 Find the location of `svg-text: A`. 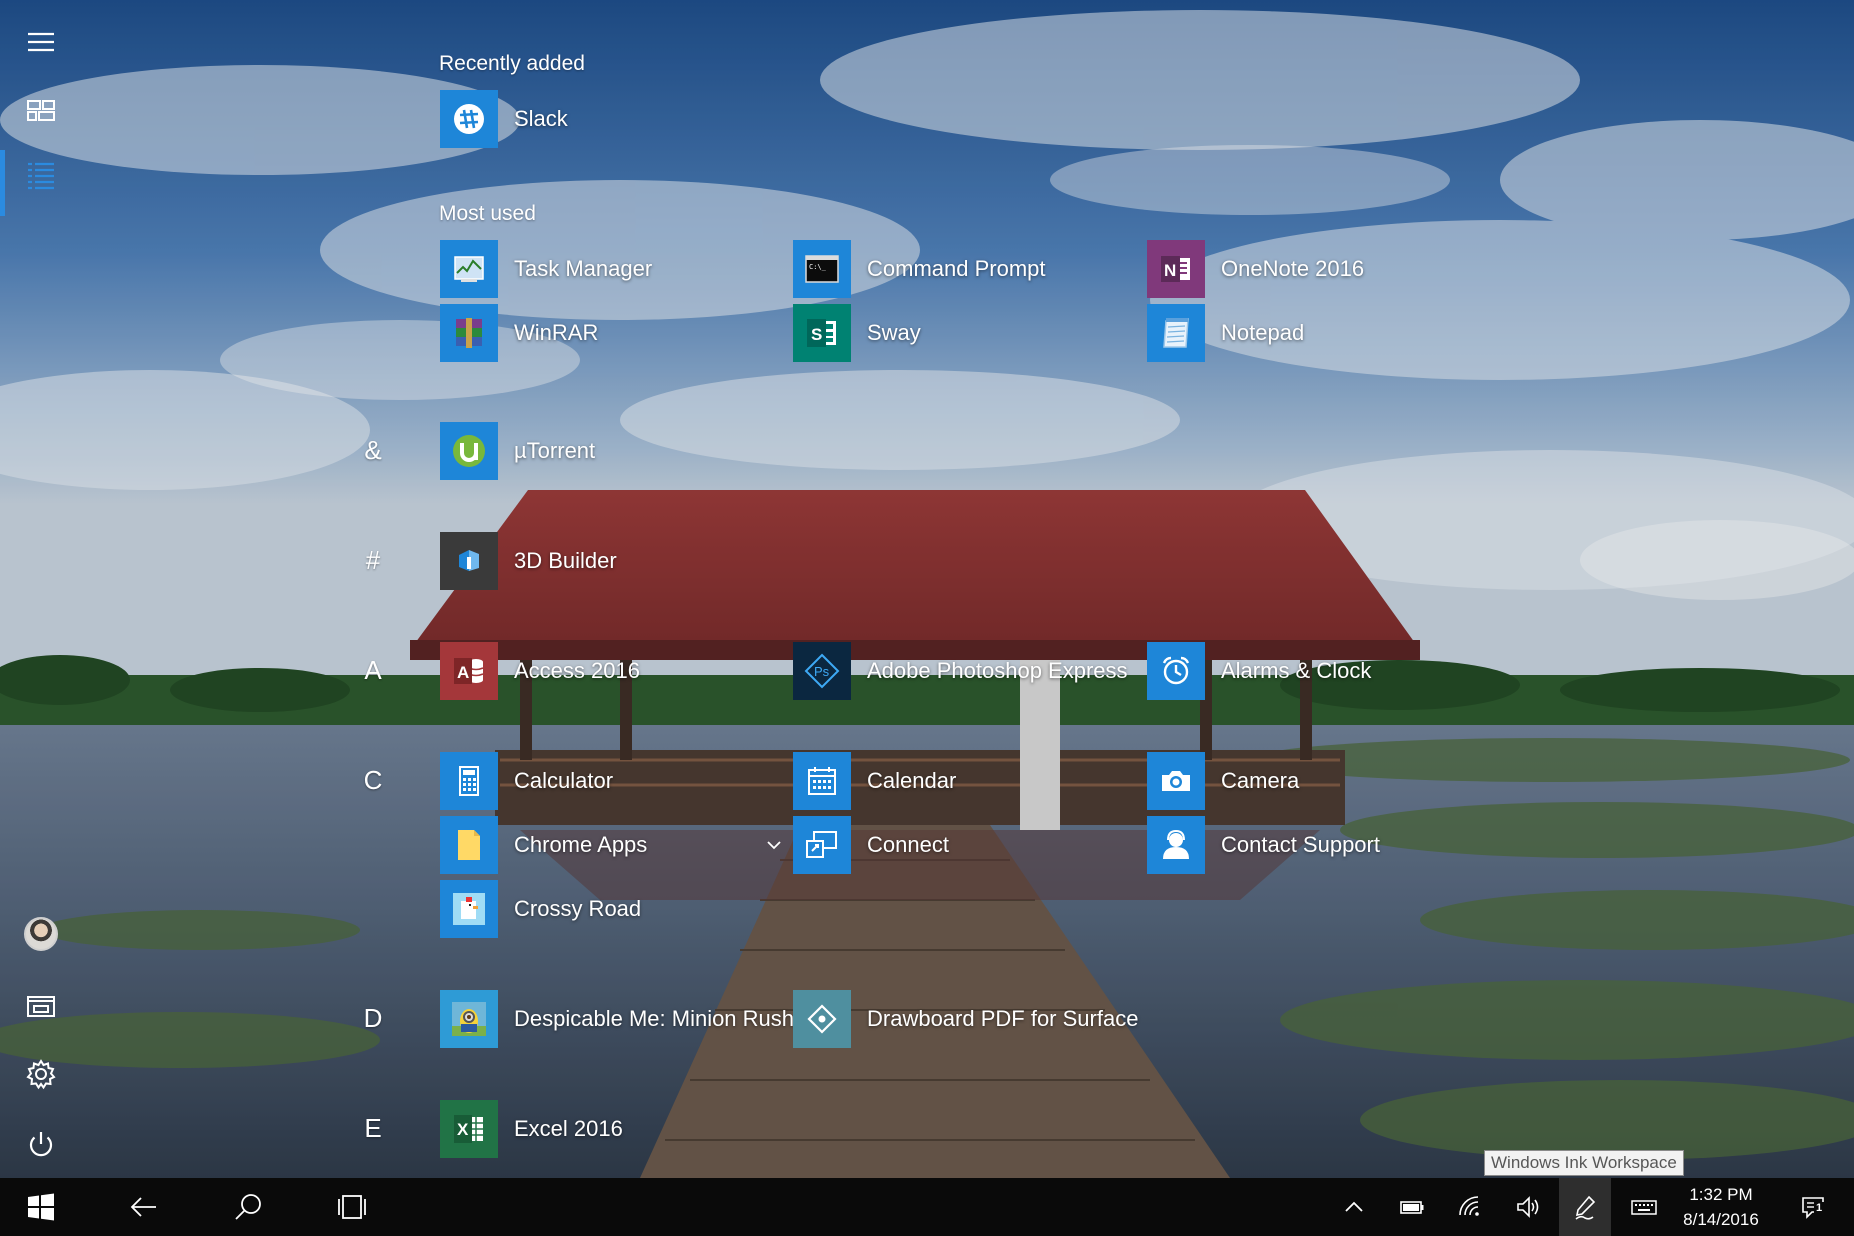

svg-text: A is located at coordinates (463, 672).